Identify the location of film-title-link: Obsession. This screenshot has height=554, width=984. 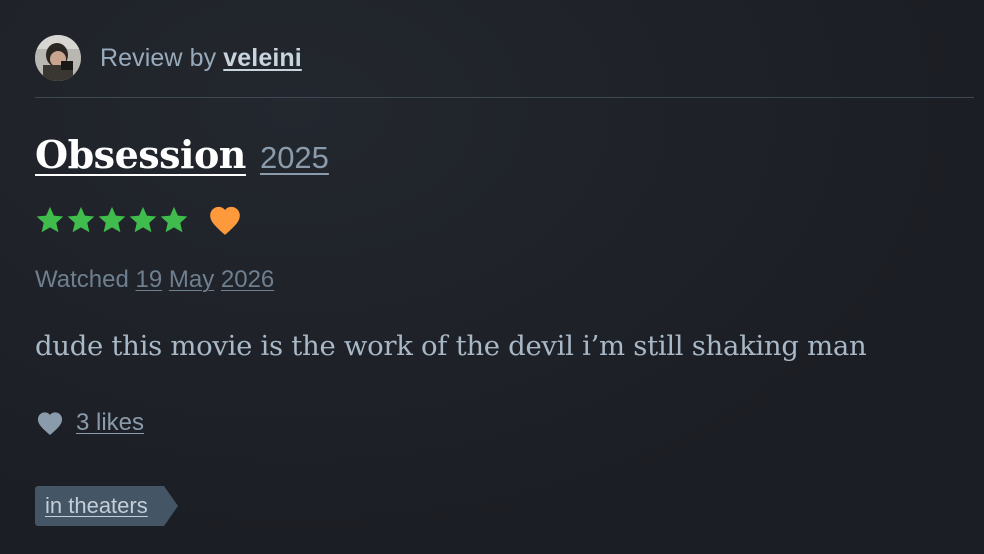
(140, 154).